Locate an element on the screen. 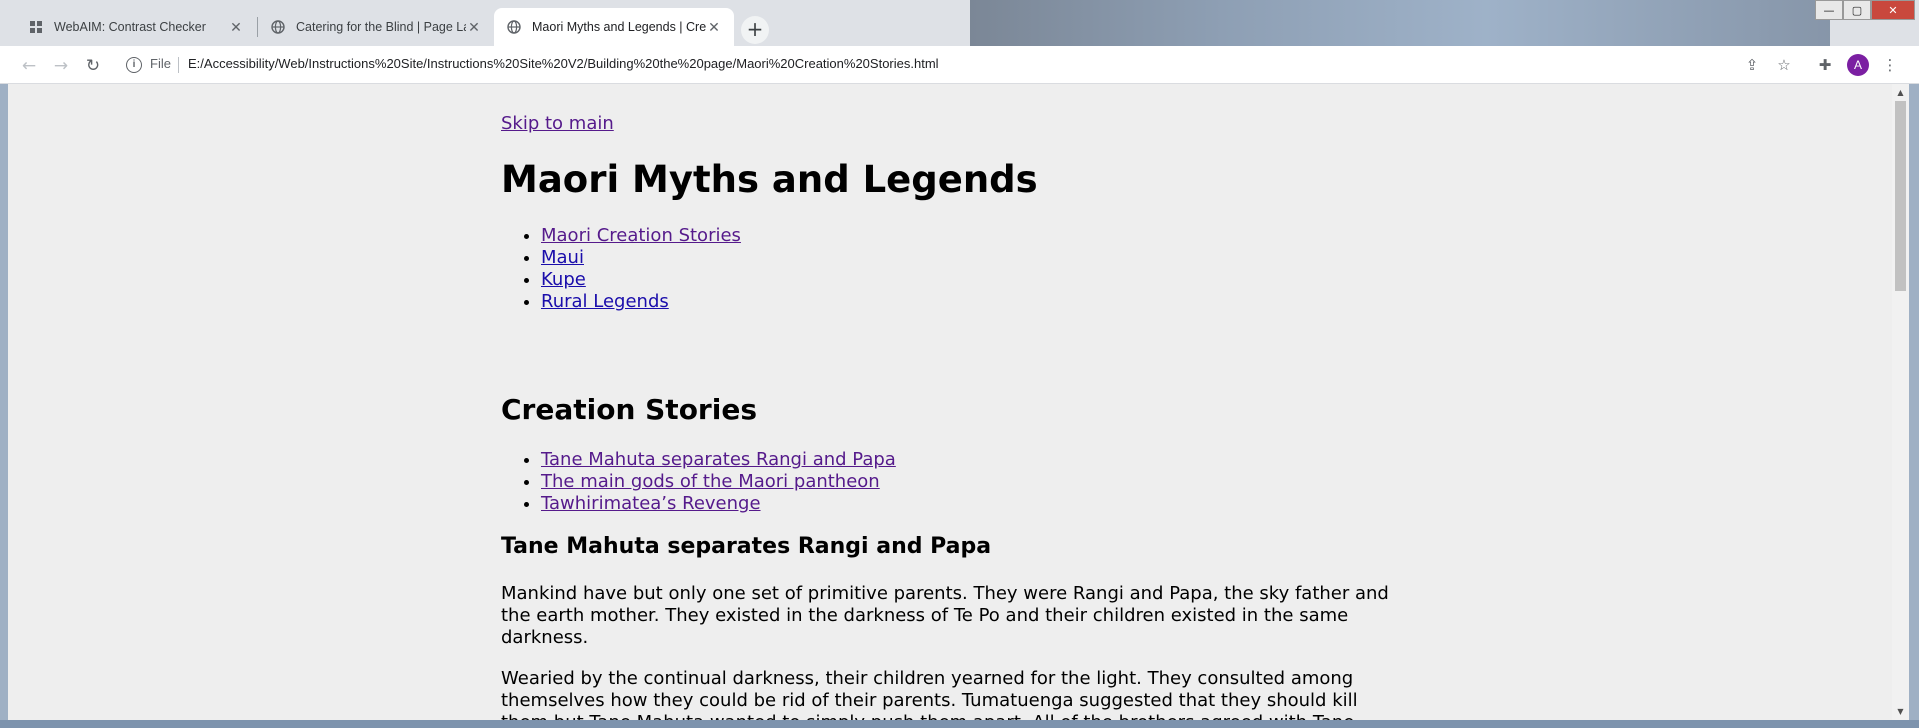 This screenshot has height=728, width=1919. grid-icon is located at coordinates (36, 27).